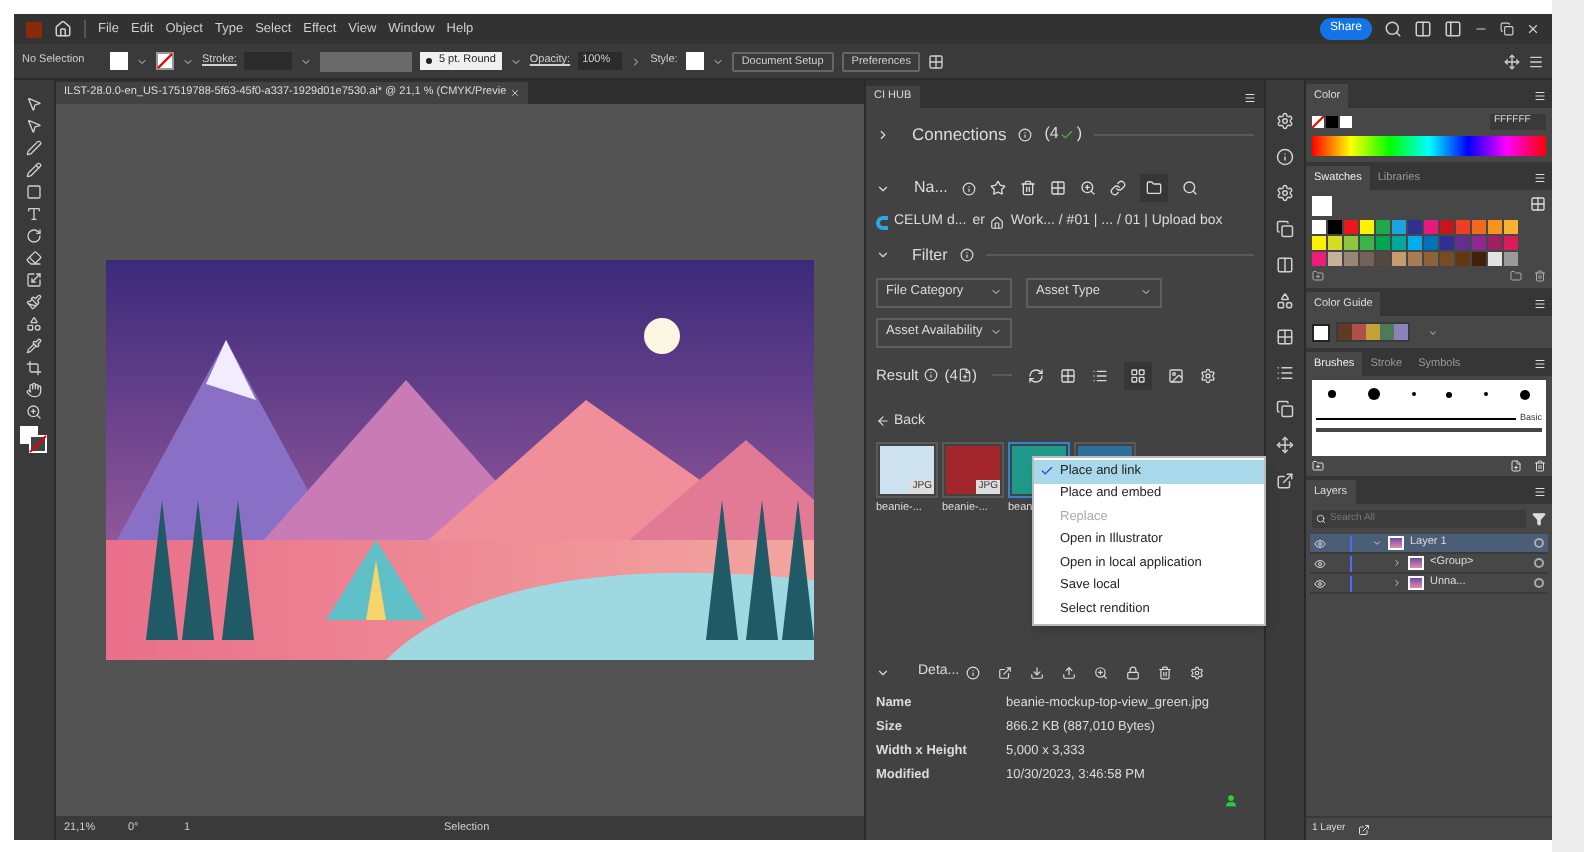  Describe the element at coordinates (1063, 134) in the screenshot. I see `connection-count: (4 )` at that location.